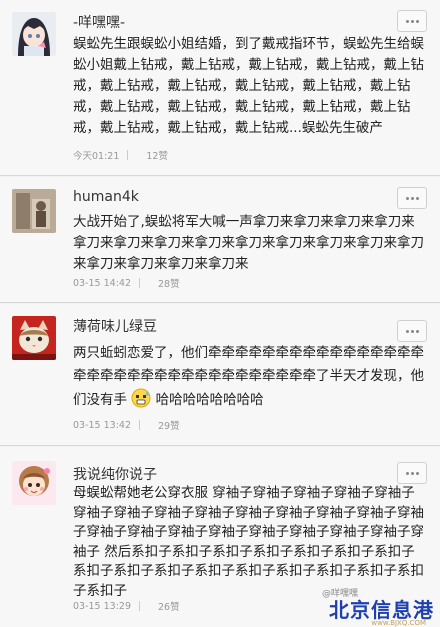  I want to click on avatar-cartoon-girl-icon, so click(34, 483).